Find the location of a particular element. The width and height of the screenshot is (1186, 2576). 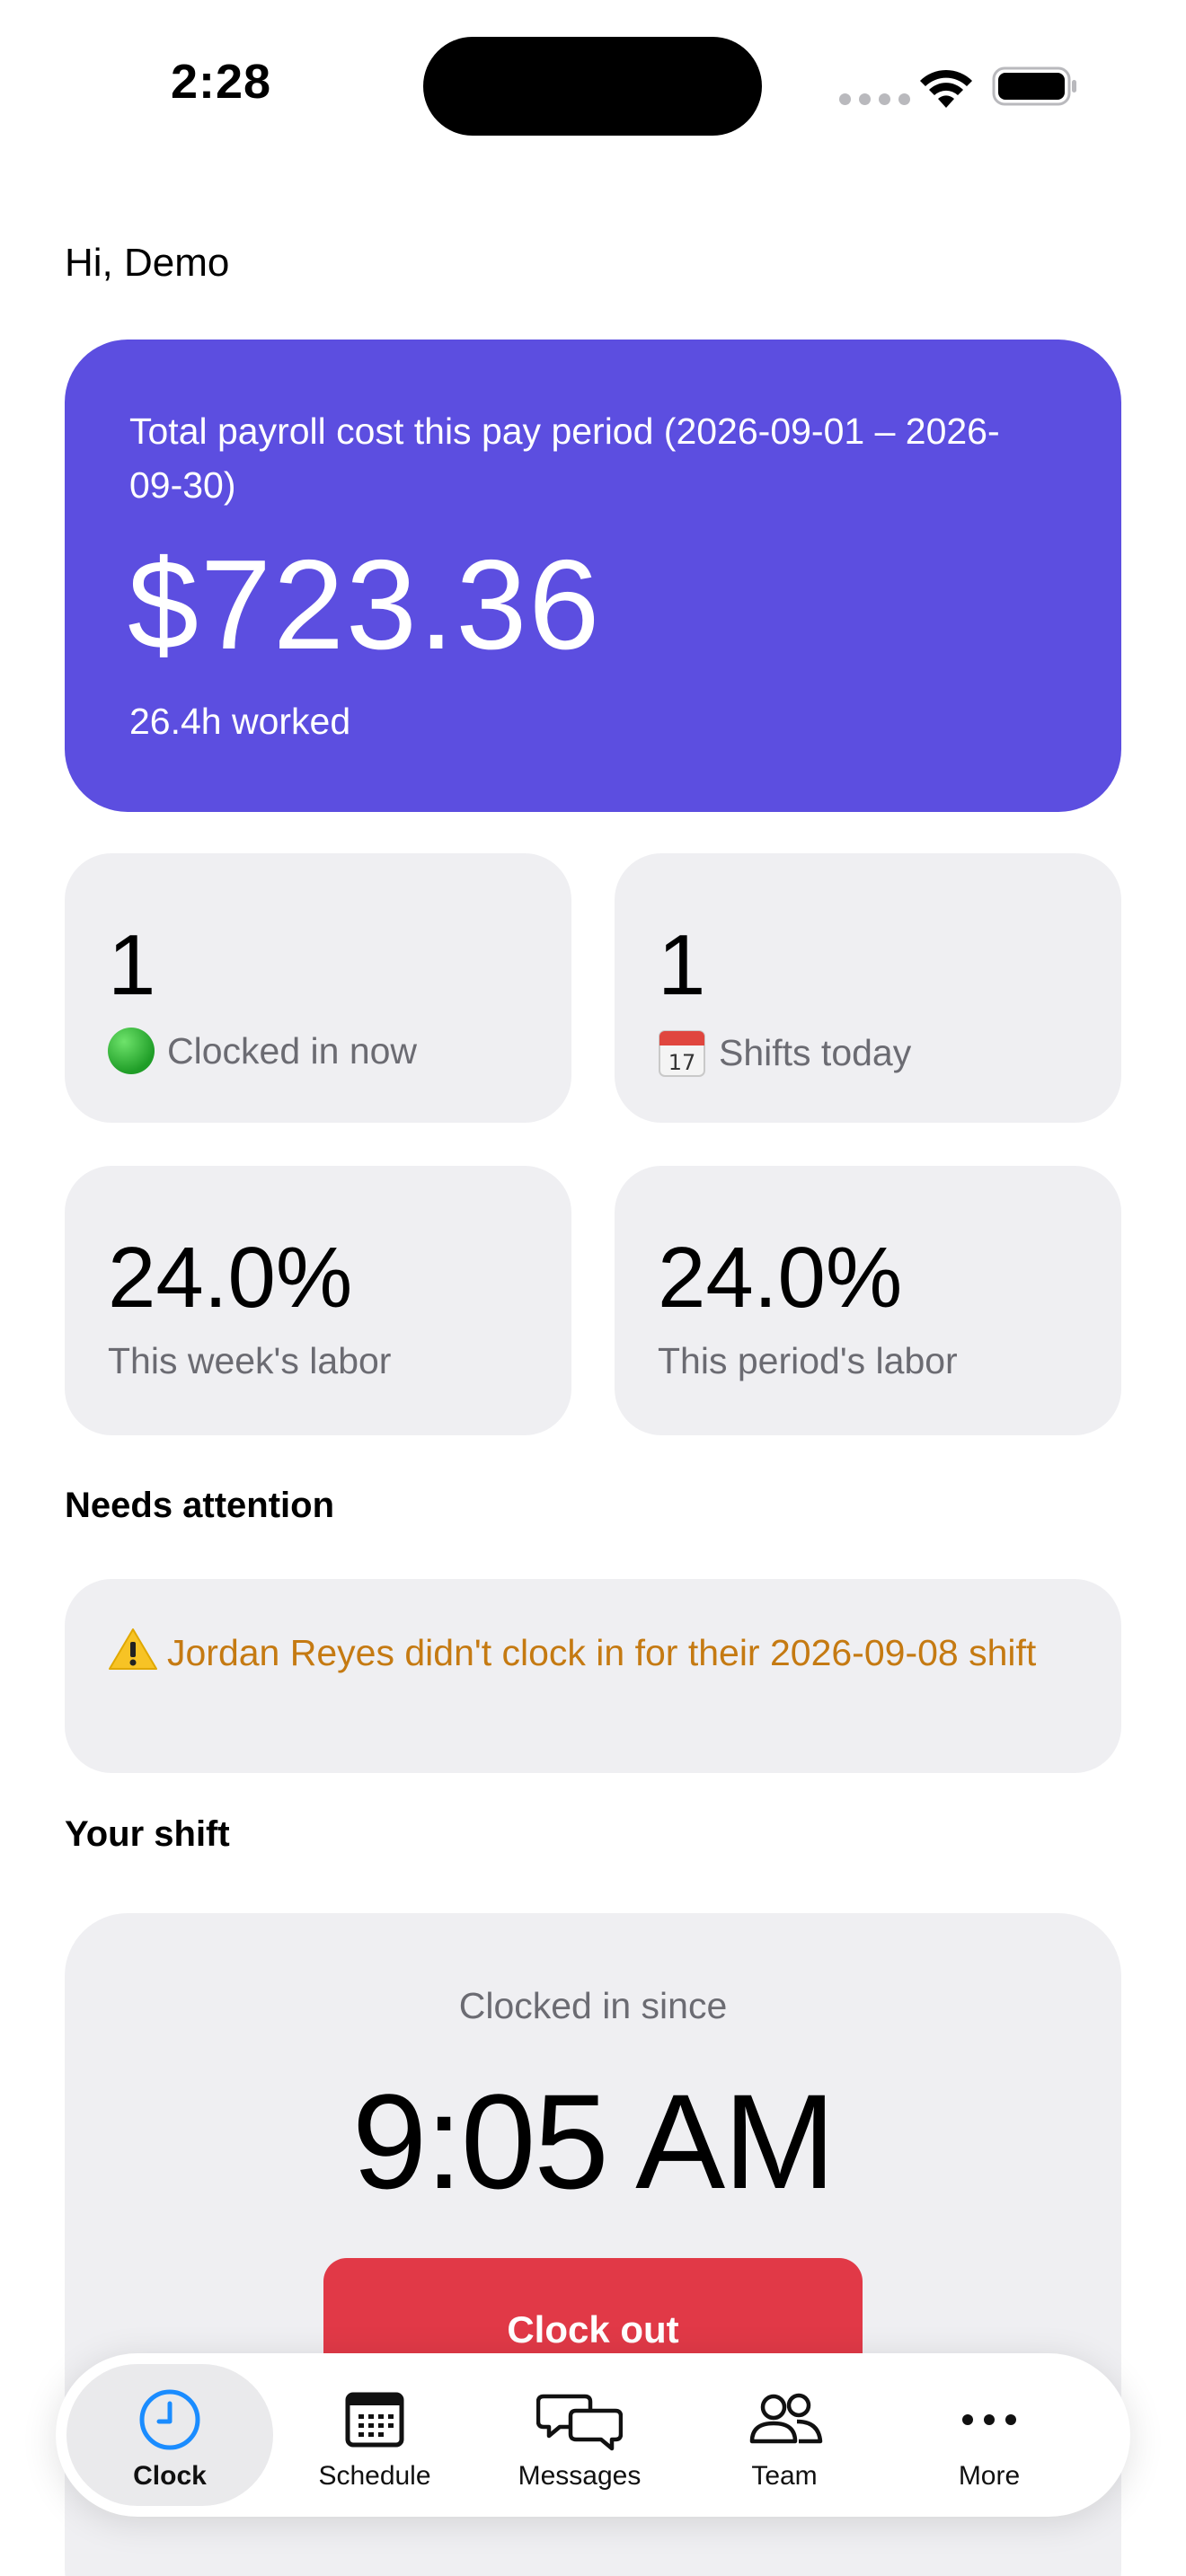

status-bar: 2:28 is located at coordinates (593, 85).